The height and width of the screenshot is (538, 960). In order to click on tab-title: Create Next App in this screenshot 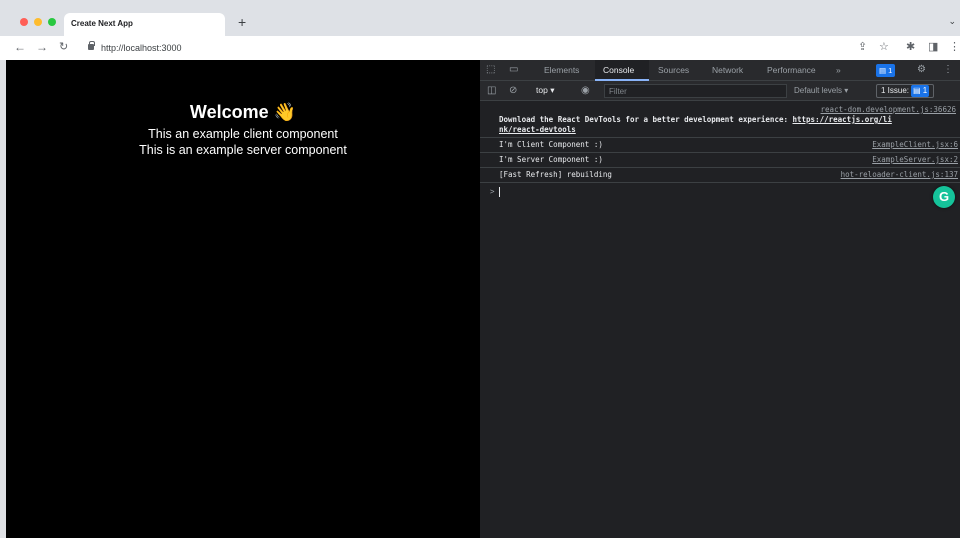, I will do `click(102, 23)`.